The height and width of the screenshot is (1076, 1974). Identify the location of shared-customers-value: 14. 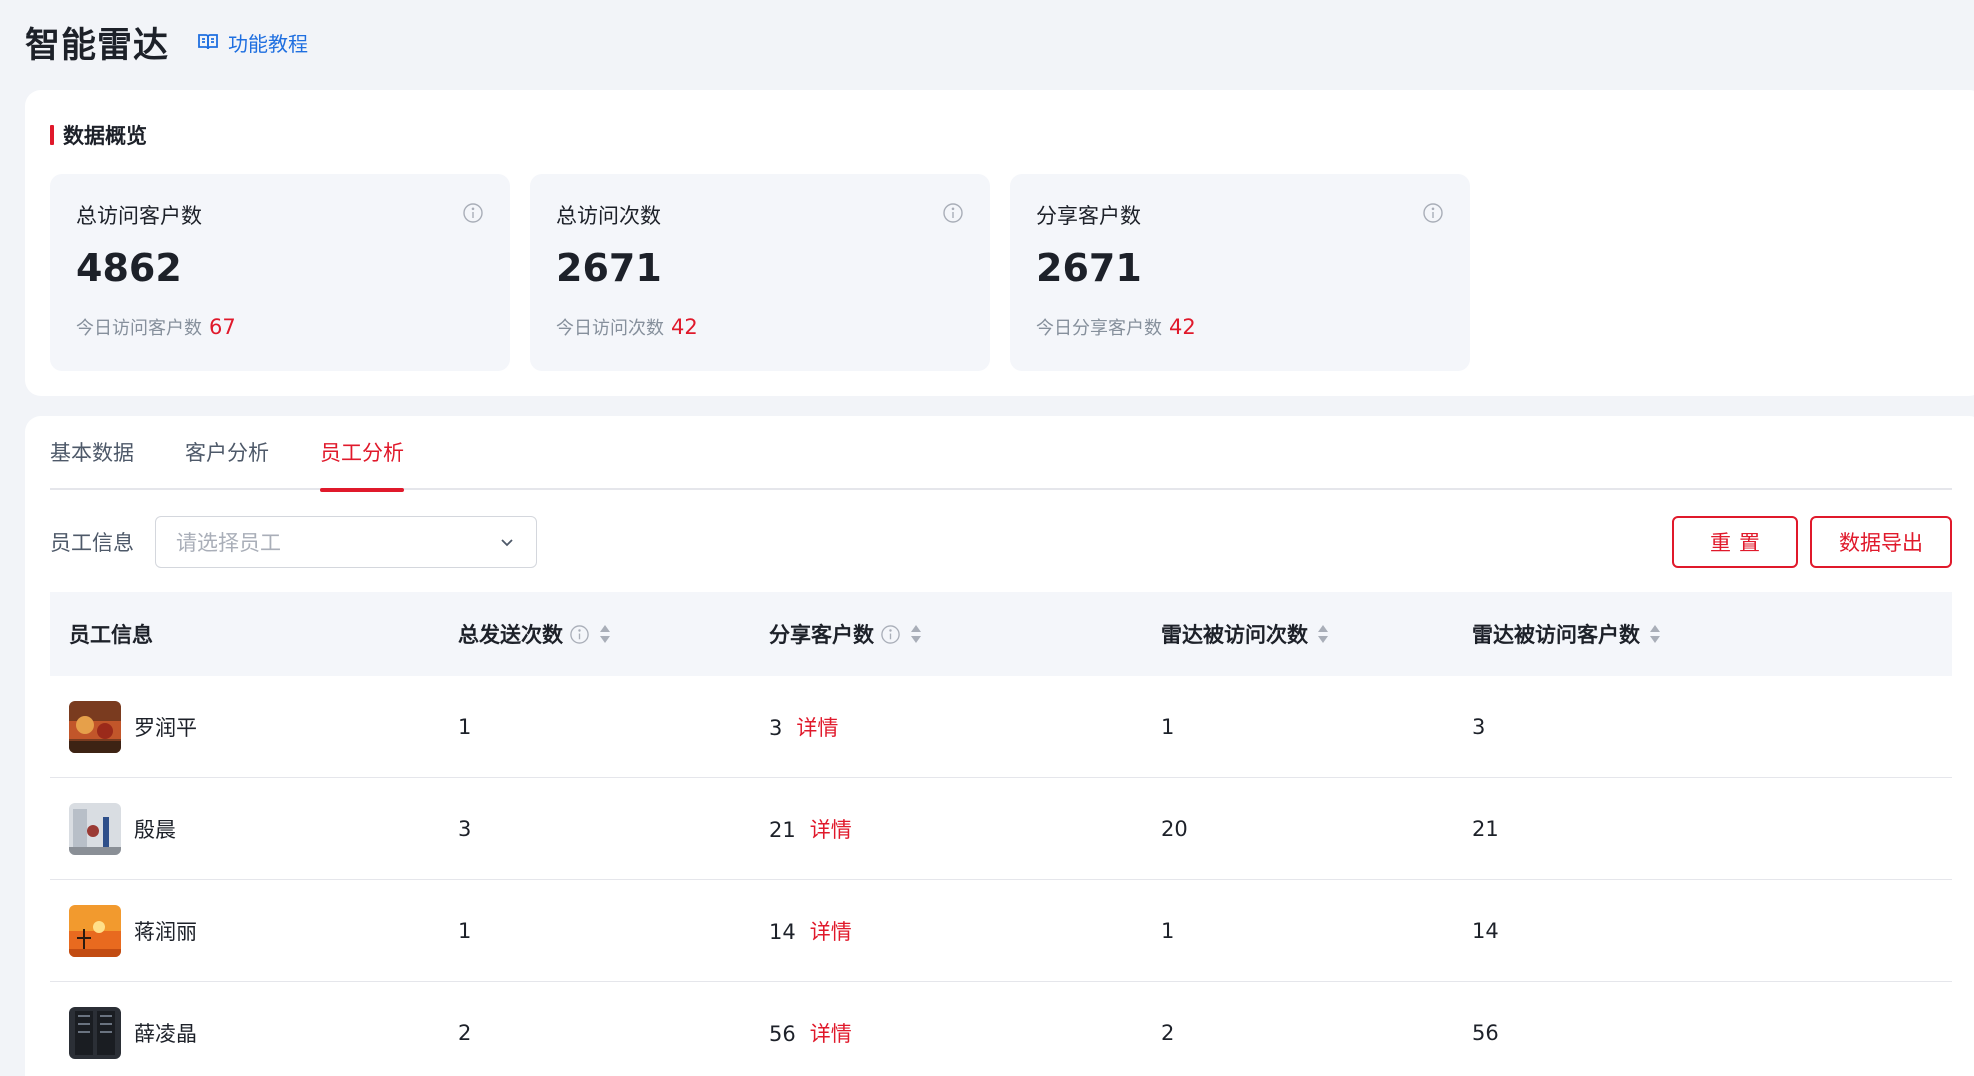
(782, 931).